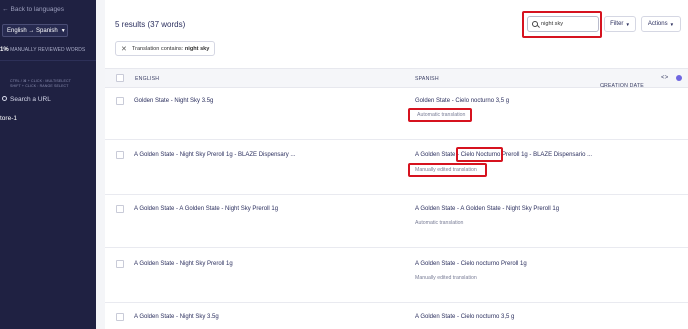 The height and width of the screenshot is (329, 688). I want to click on filter-button-label: Filter, so click(617, 24).